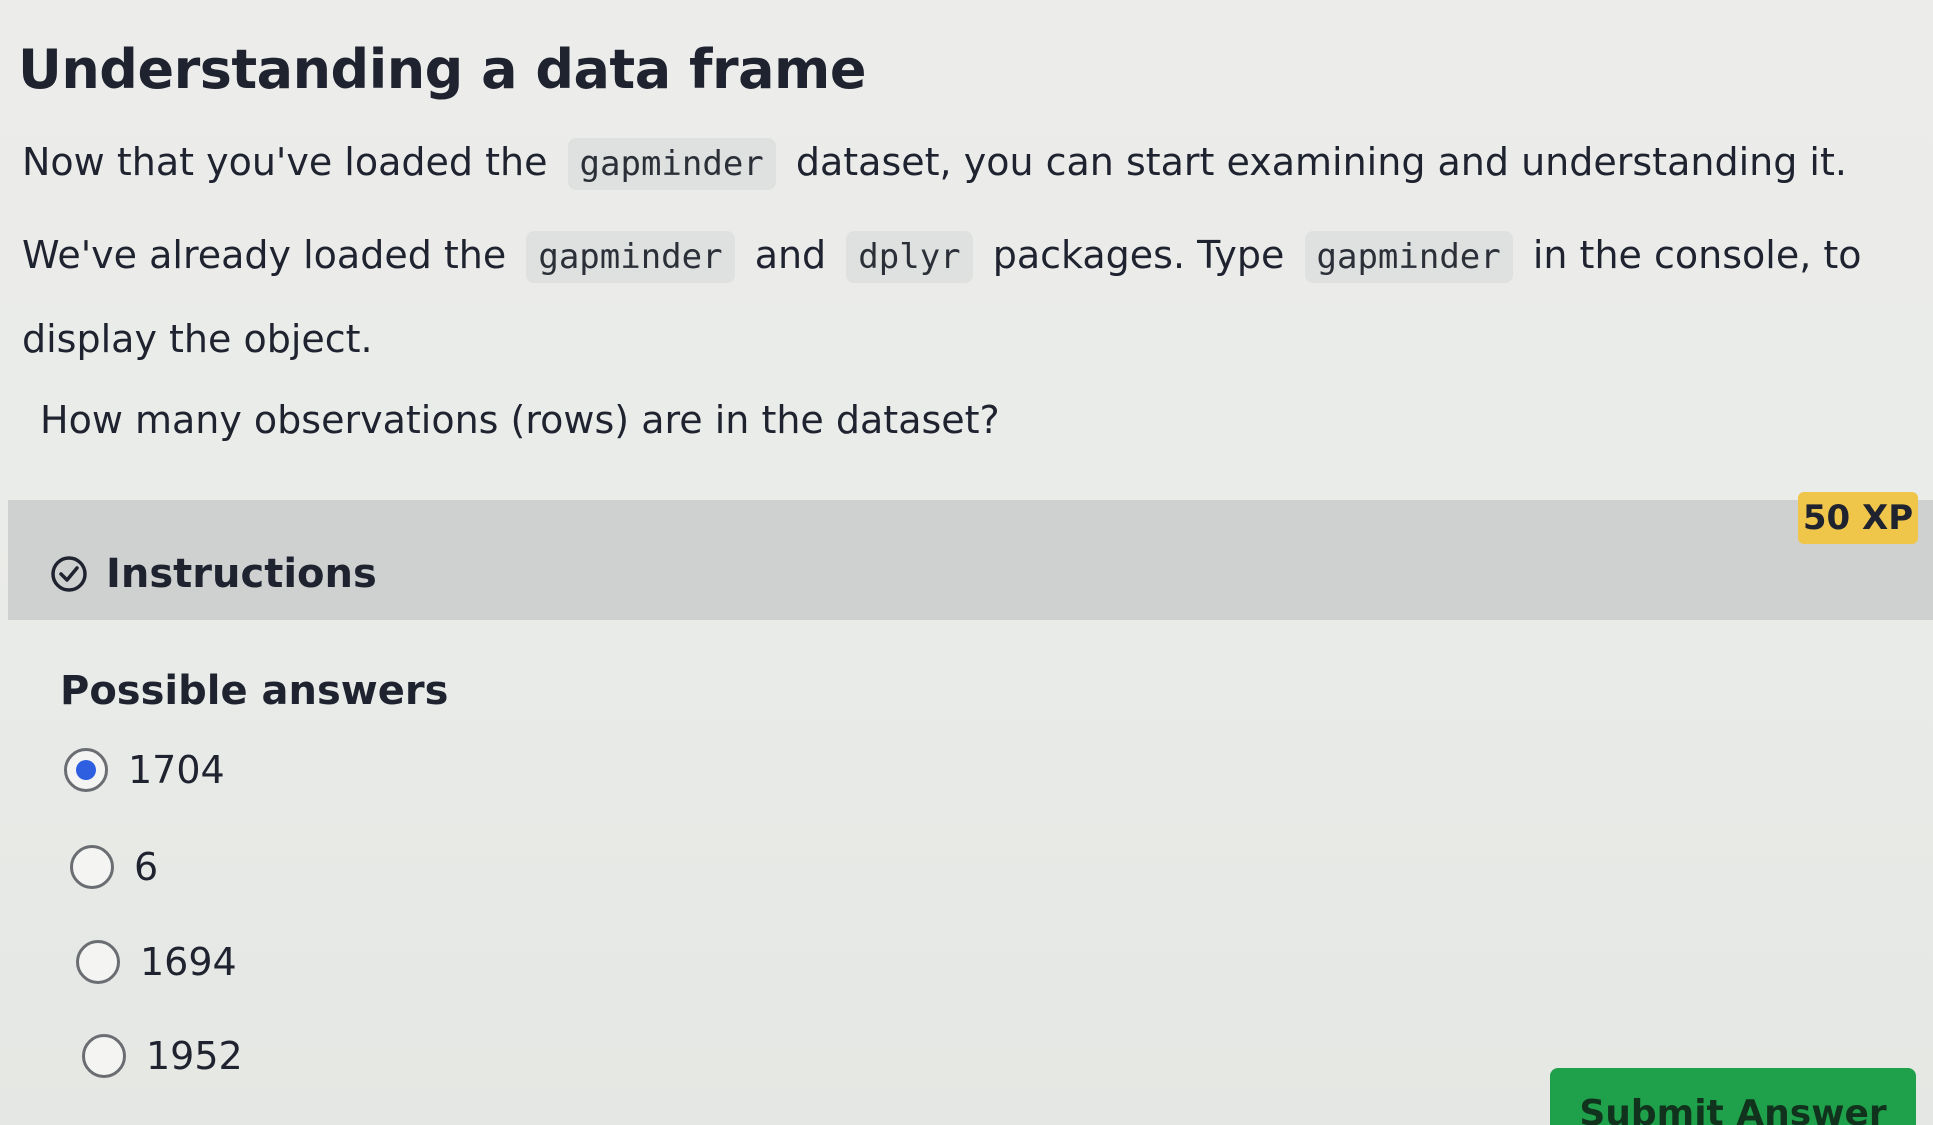 Image resolution: width=1933 pixels, height=1125 pixels. Describe the element at coordinates (188, 962) in the screenshot. I see `answer-label: 1694` at that location.